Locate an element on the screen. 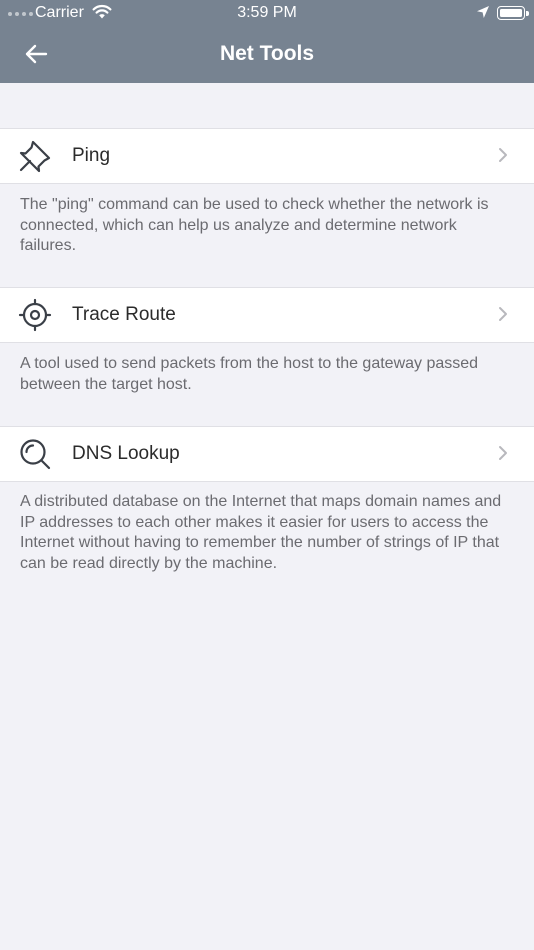 The height and width of the screenshot is (950, 534). tool-label-dns-lookup: DNS Lookup is located at coordinates (126, 453).